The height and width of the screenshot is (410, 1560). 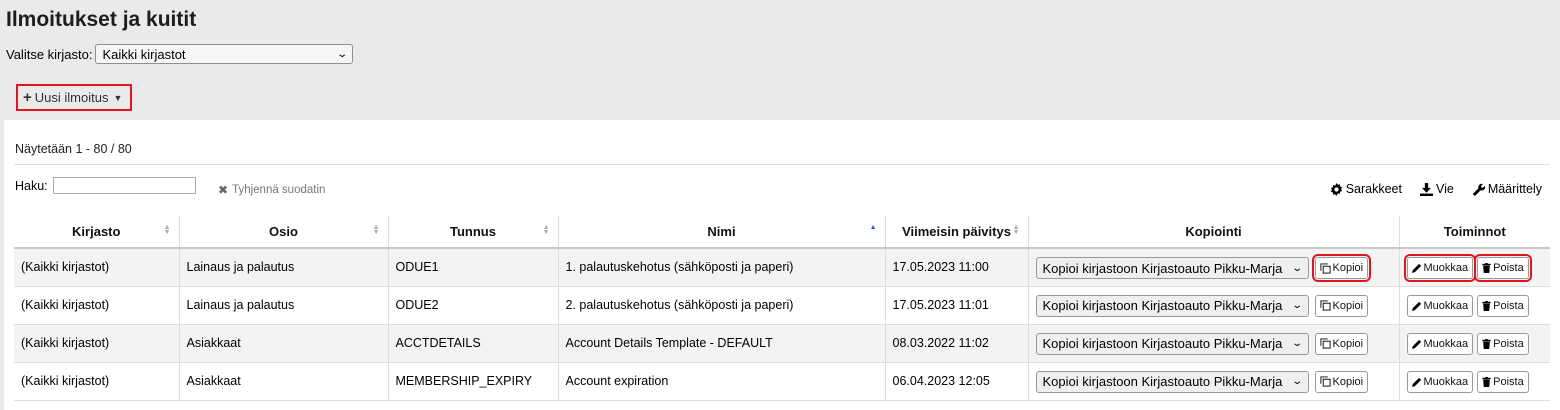 What do you see at coordinates (73, 149) in the screenshot?
I see `table-info: Näytetään 1 - 80 / 80` at bounding box center [73, 149].